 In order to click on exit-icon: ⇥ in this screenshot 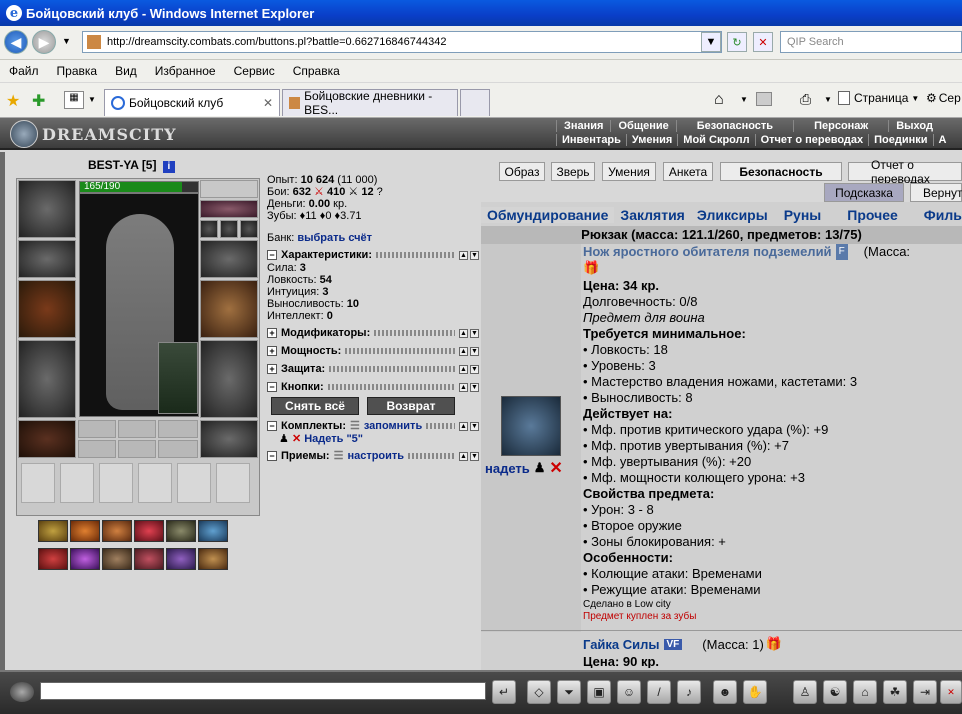, I will do `click(925, 692)`.